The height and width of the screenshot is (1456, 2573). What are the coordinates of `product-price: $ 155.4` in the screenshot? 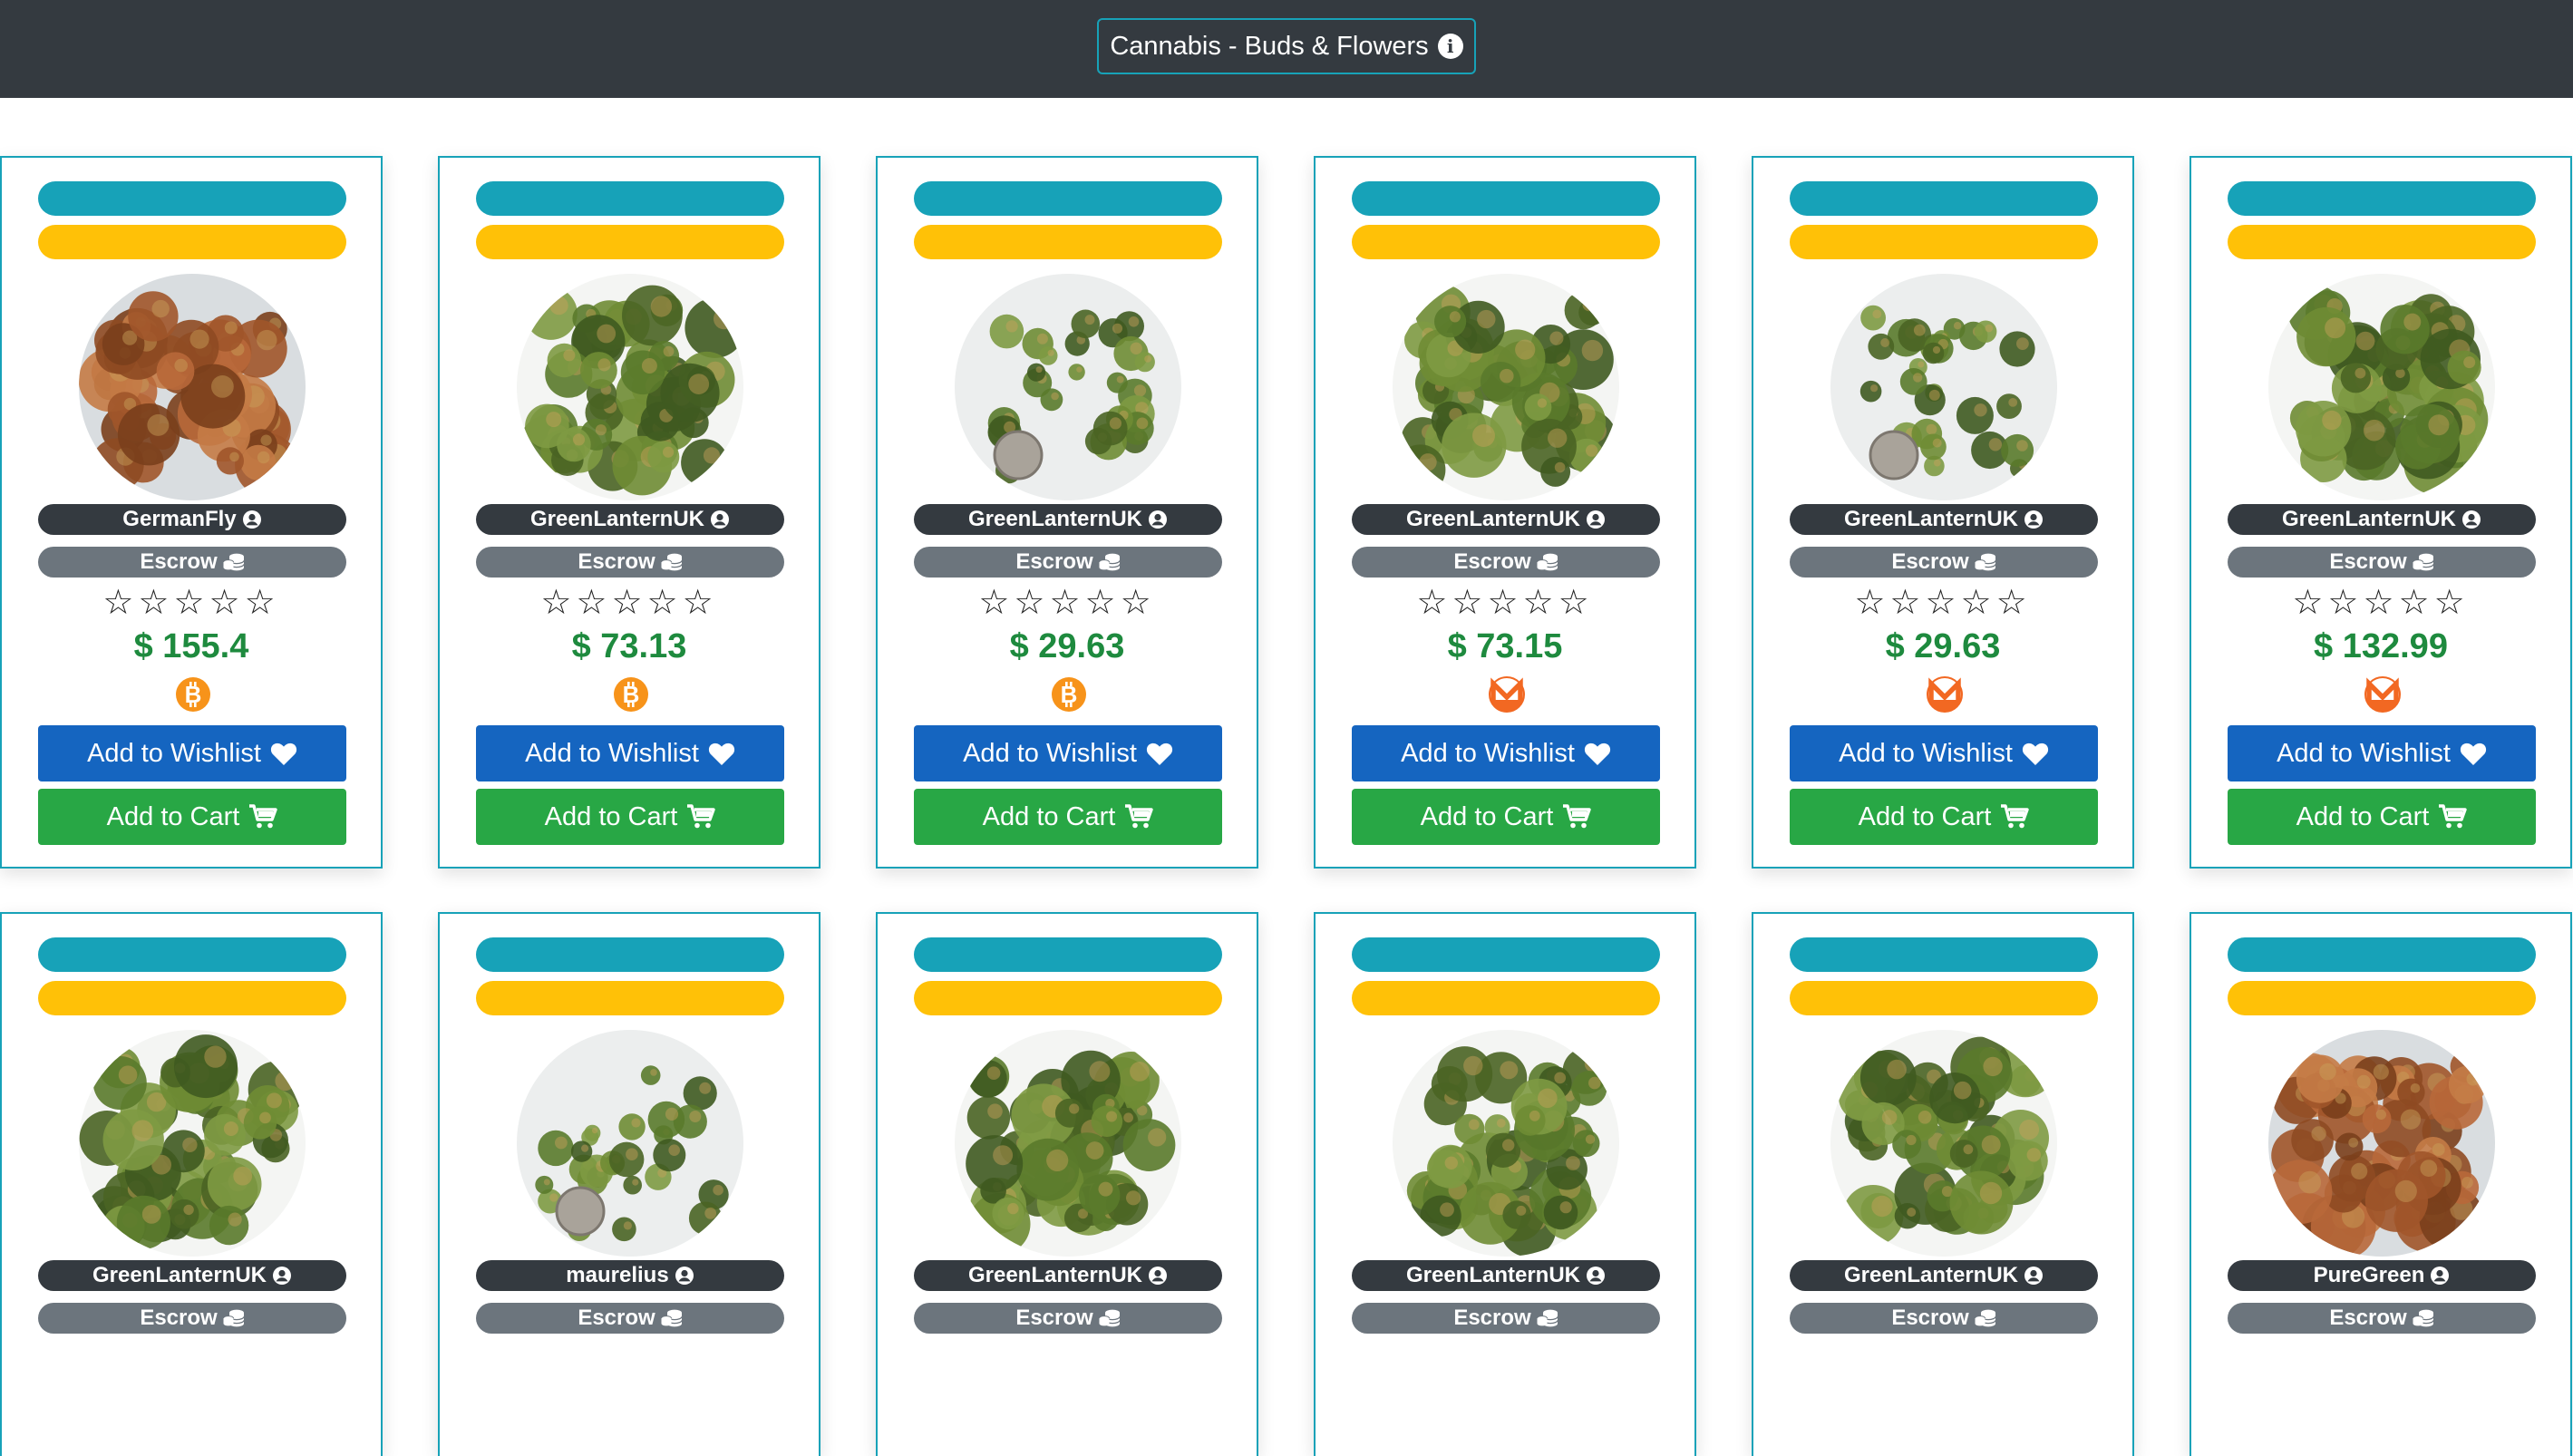 It's located at (191, 646).